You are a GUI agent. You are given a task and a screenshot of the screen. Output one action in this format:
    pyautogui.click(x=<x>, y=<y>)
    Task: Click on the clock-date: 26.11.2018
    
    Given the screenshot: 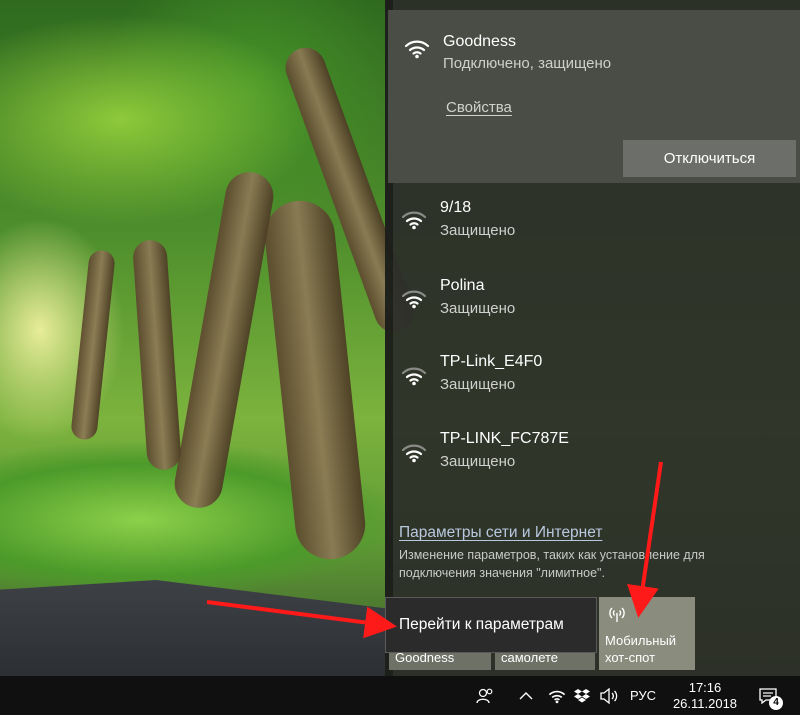 What is the action you would take?
    pyautogui.click(x=705, y=703)
    